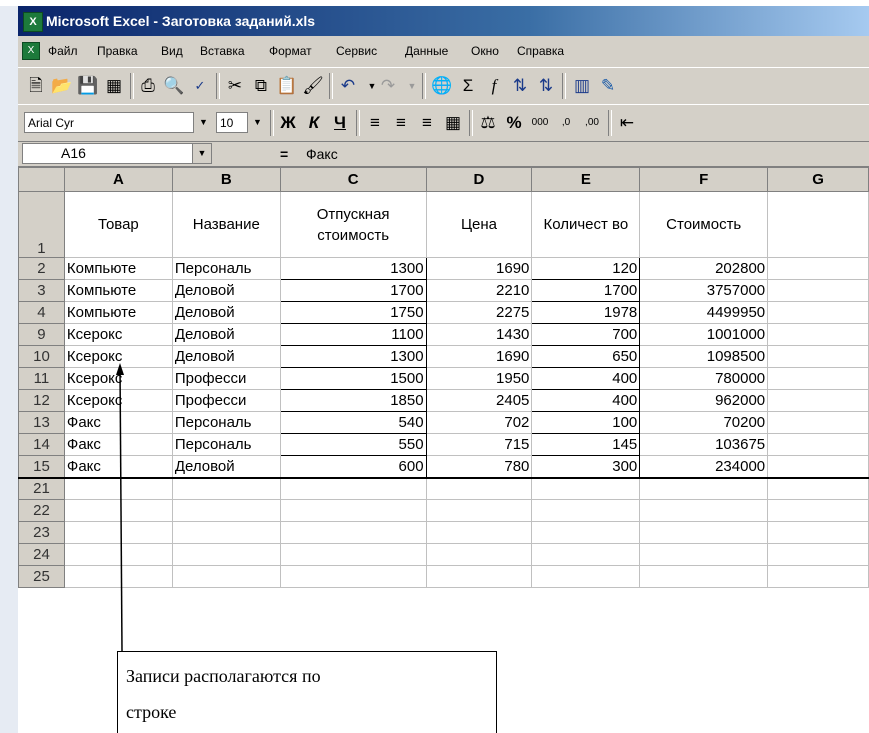  I want to click on hyperlink-icon: 🌐, so click(442, 86).